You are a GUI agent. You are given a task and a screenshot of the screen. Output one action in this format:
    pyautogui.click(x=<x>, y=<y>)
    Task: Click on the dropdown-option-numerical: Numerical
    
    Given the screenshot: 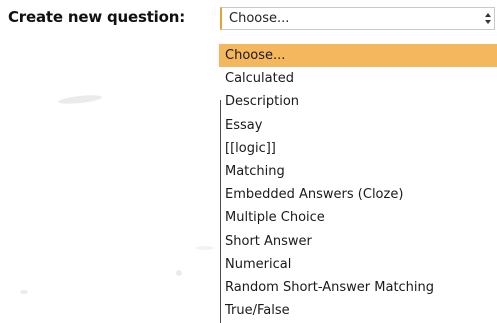 What is the action you would take?
    pyautogui.click(x=358, y=264)
    